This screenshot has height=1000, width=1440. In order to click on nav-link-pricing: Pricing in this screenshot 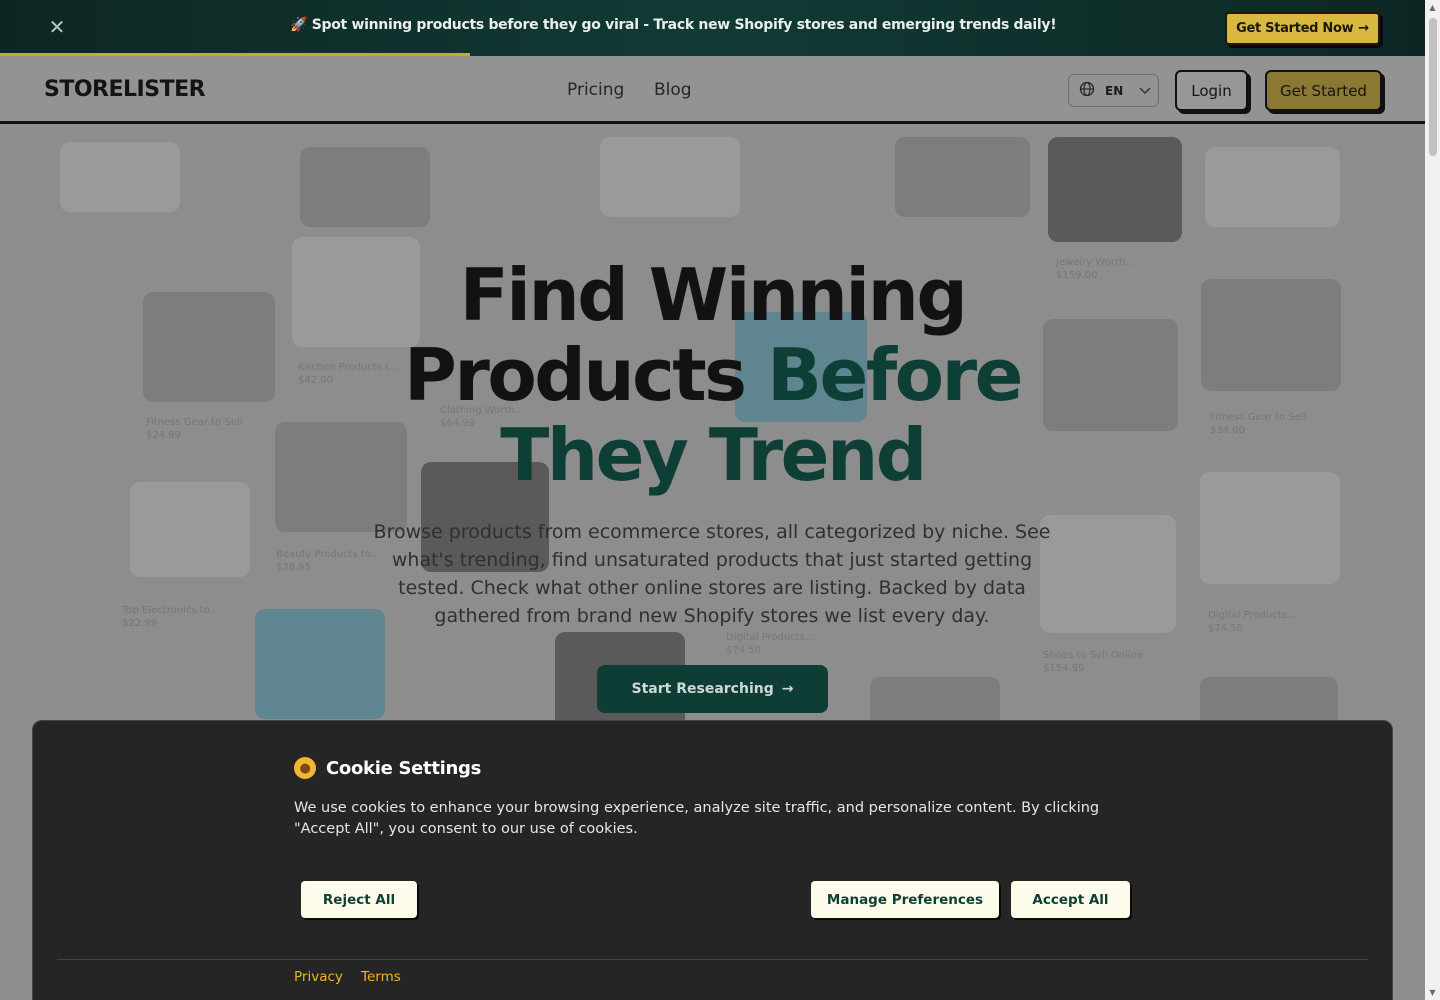, I will do `click(595, 90)`.